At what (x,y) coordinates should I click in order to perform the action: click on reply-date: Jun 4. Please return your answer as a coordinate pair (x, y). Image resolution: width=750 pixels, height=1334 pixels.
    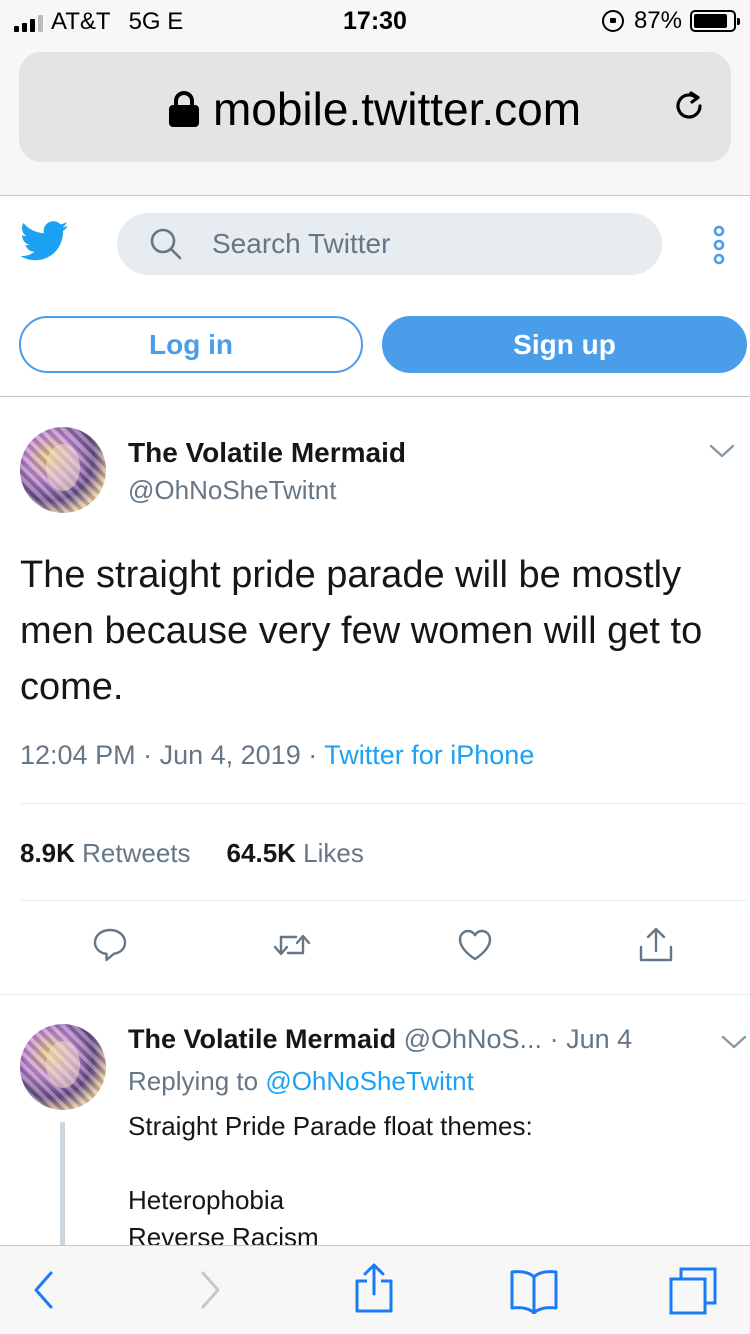
    Looking at the image, I should click on (599, 1039).